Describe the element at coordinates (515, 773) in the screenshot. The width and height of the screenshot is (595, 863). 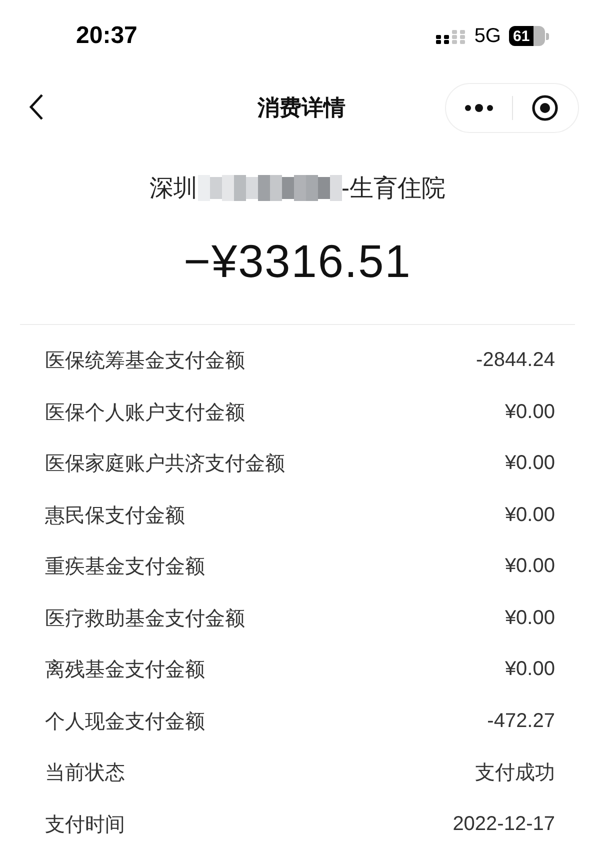
I see `detail-value: 支付成功` at that location.